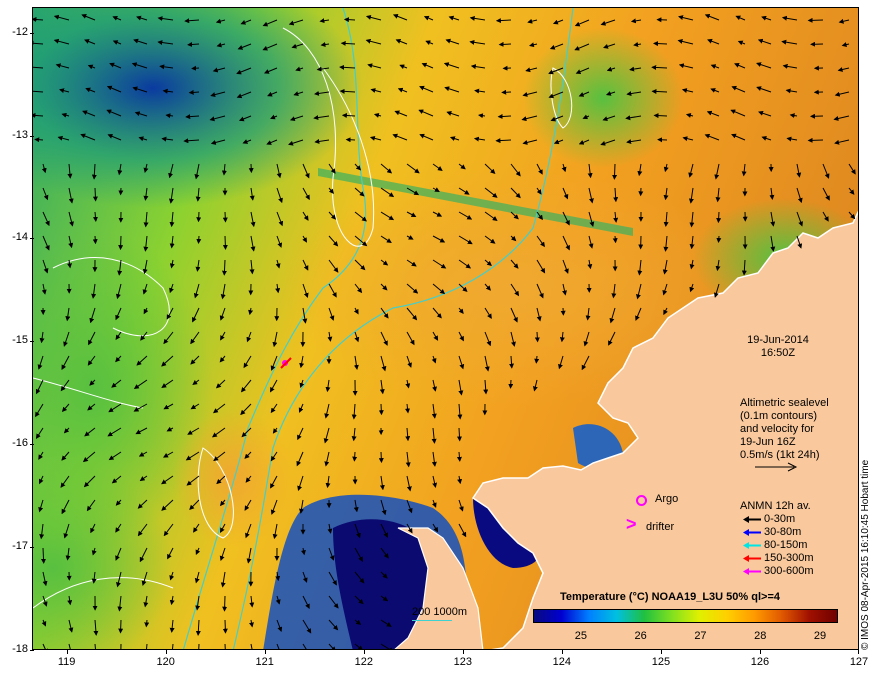  I want to click on argo-label: Argo, so click(667, 499).